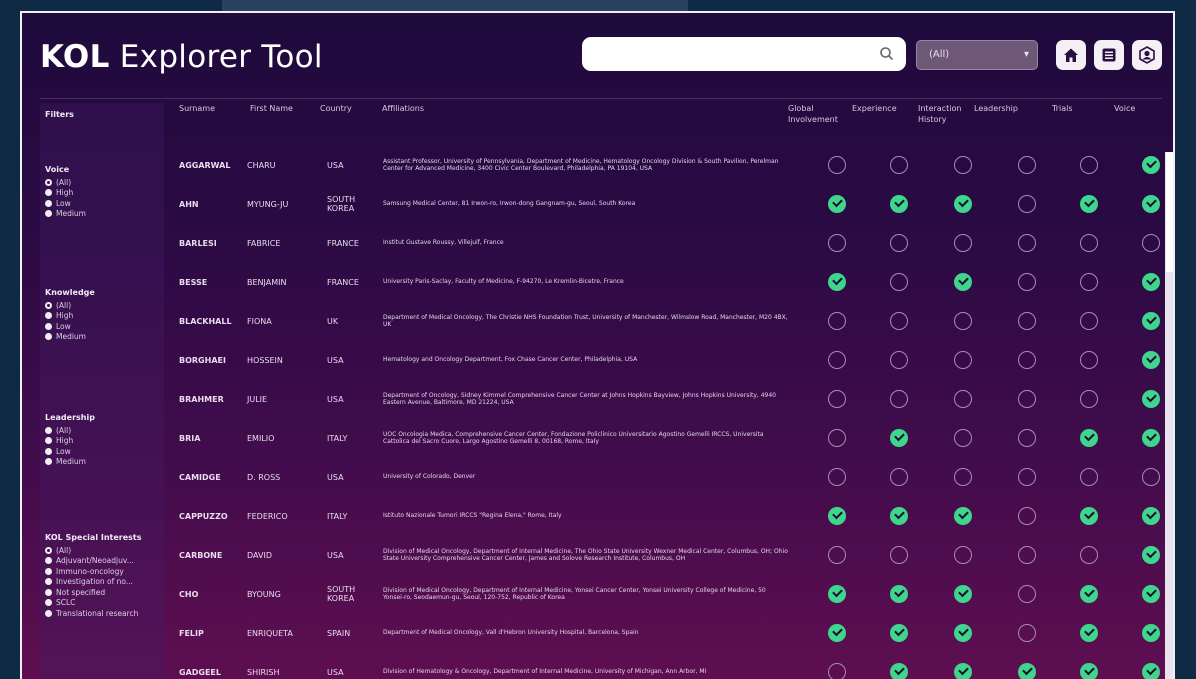 The image size is (1196, 679). Describe the element at coordinates (996, 108) in the screenshot. I see `column-header-leadership: Leadership` at that location.